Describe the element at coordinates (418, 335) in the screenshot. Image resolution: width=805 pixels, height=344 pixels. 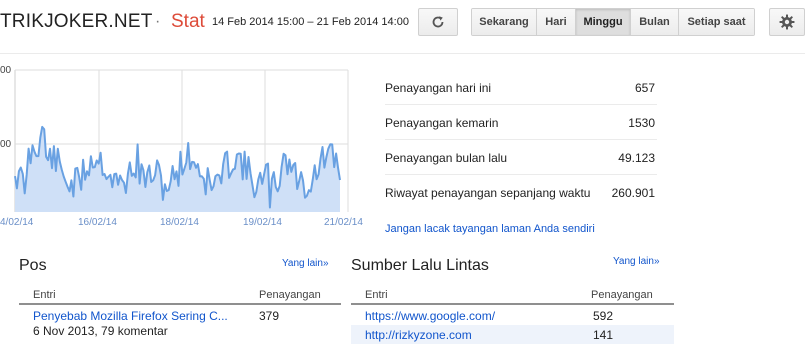
I see `traffic-source-link: http://rizkyzone.com` at that location.